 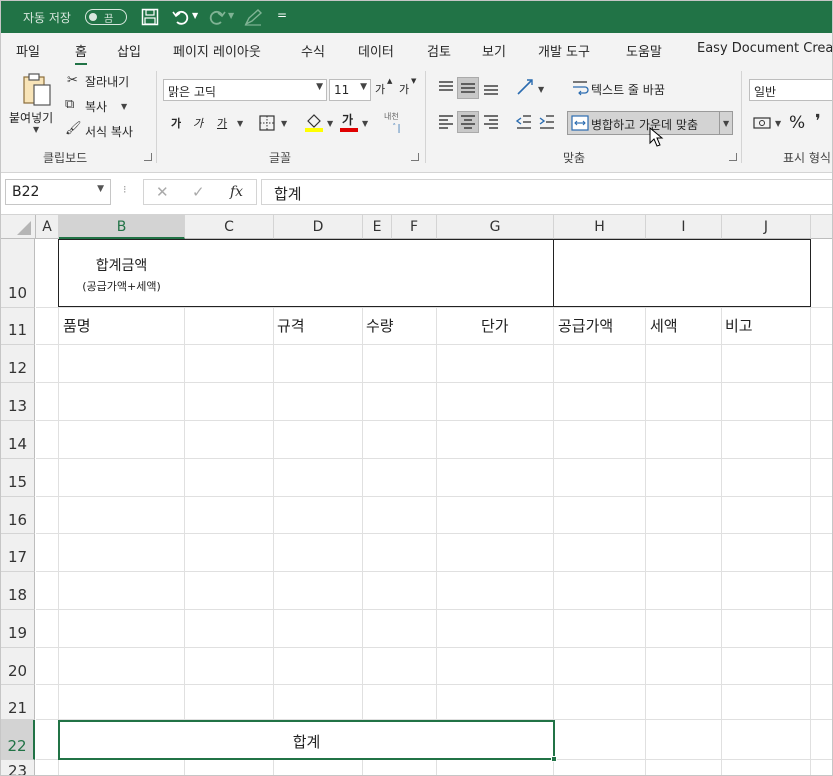 What do you see at coordinates (446, 88) in the screenshot?
I see `align-top-icon` at bounding box center [446, 88].